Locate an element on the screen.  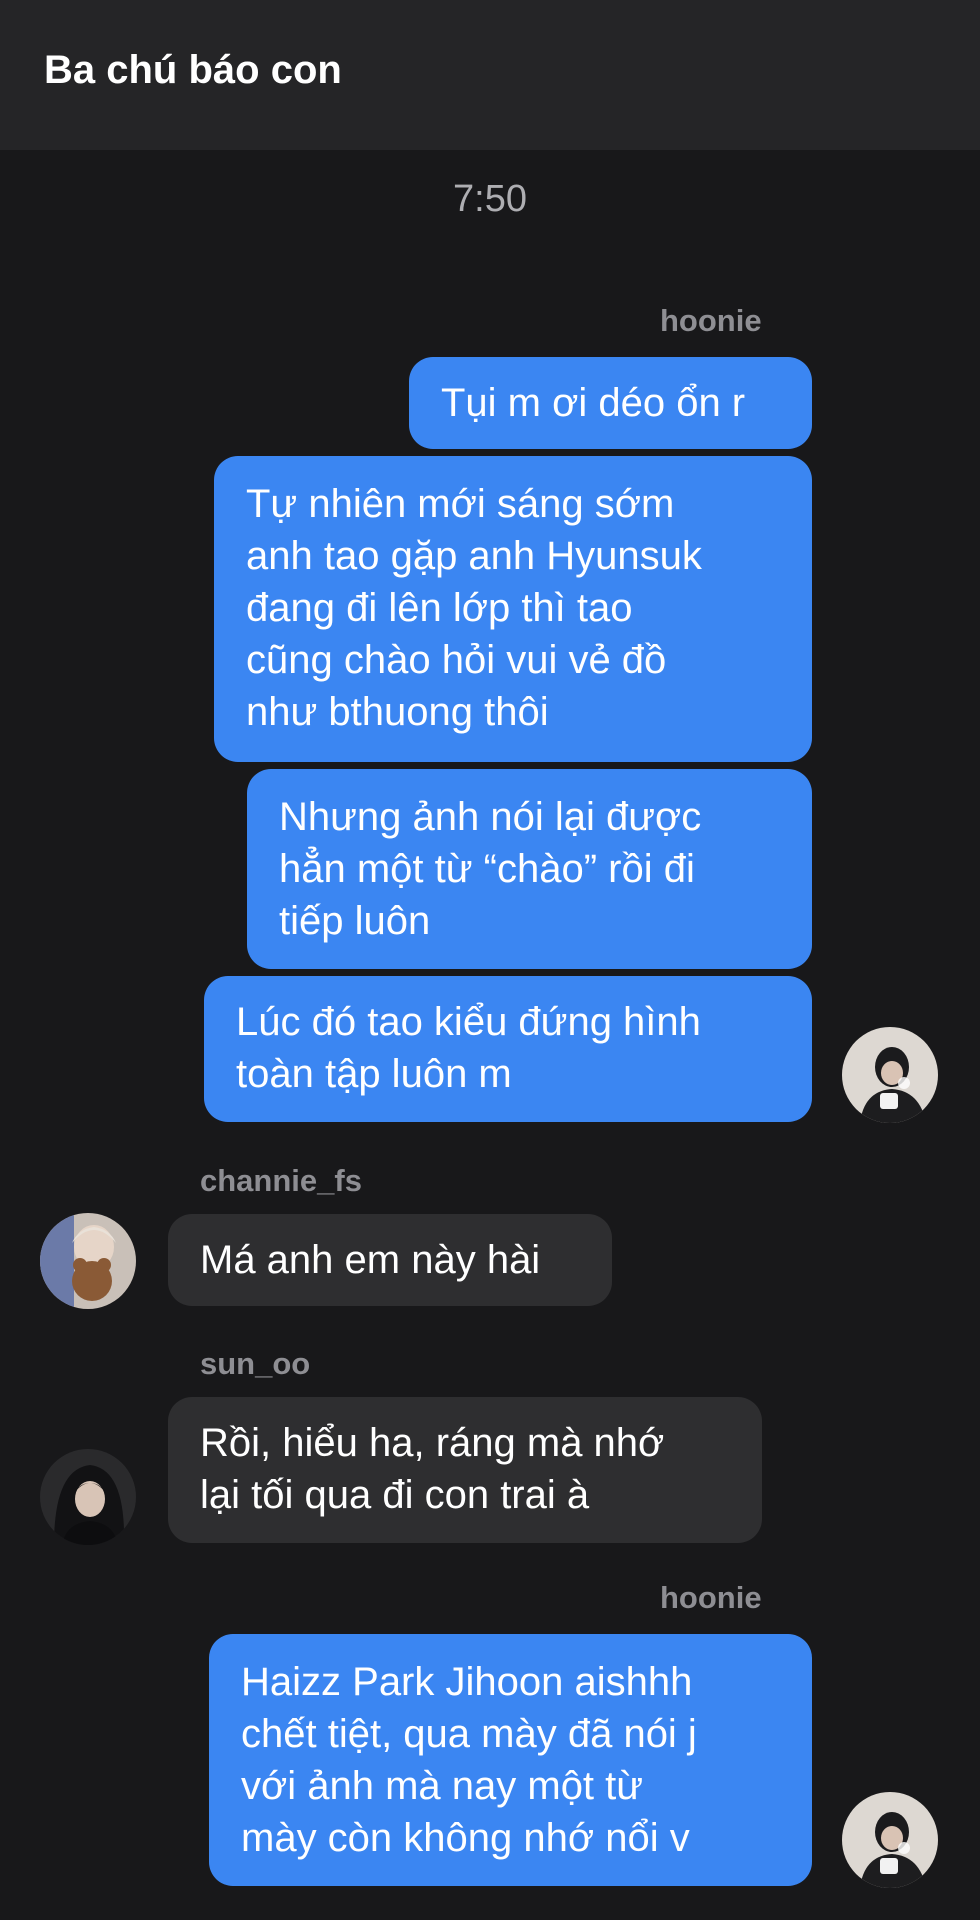
message-text: như bthuong thôi is located at coordinates (397, 712).